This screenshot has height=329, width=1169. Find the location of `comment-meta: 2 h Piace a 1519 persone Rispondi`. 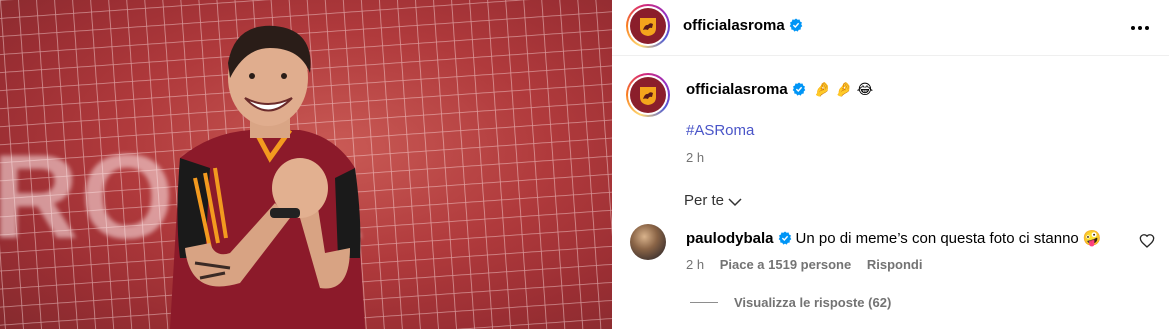

comment-meta: 2 h Piace a 1519 persone Rispondi is located at coordinates (810, 264).